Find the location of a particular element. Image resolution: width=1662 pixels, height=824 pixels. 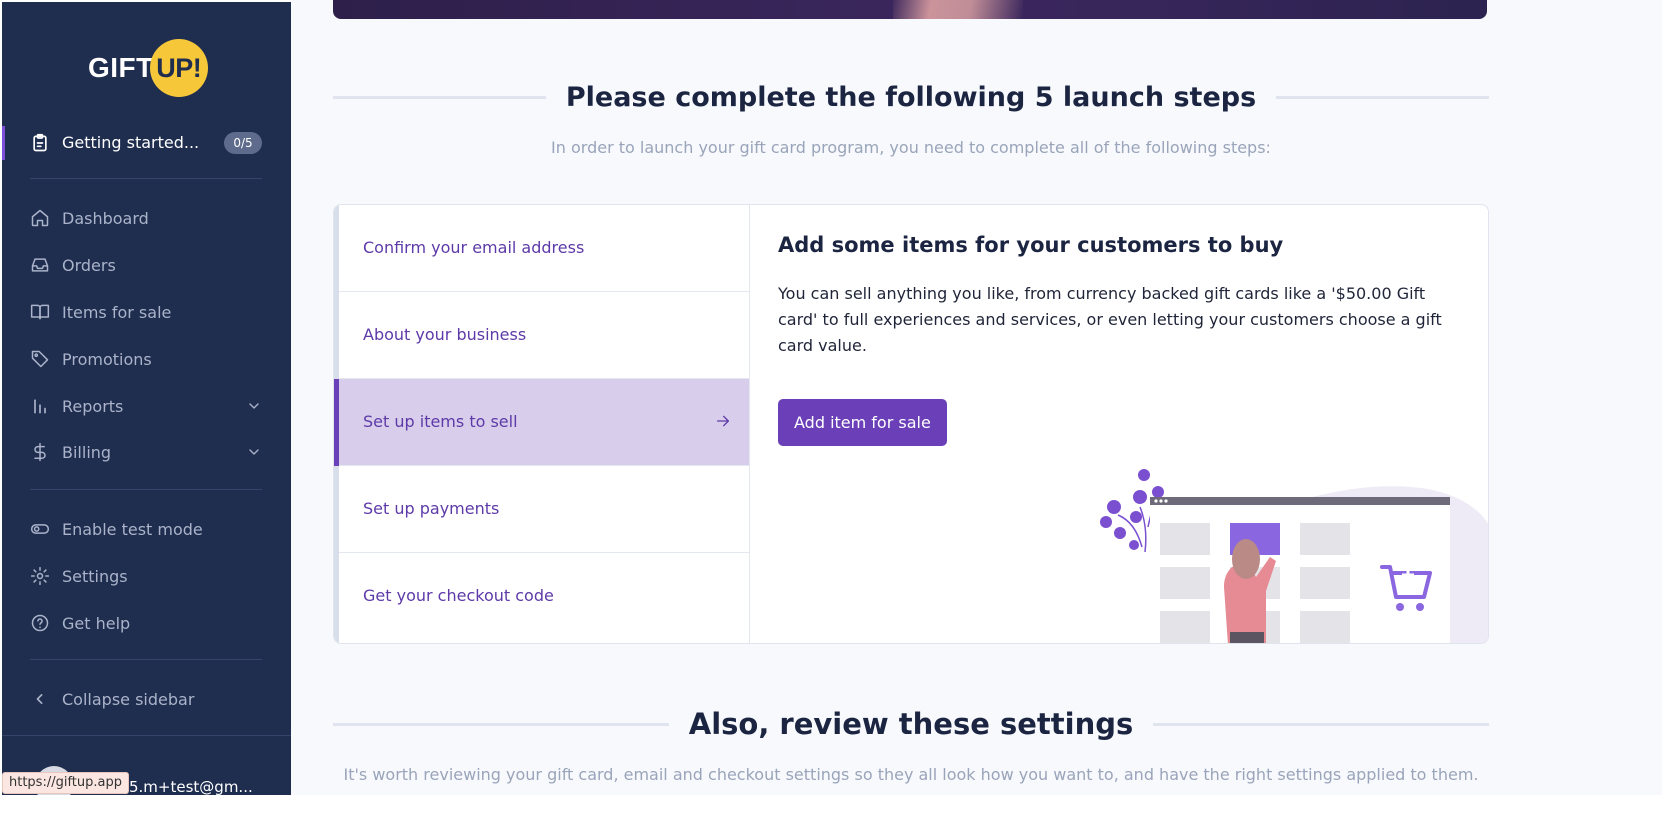

sidebar-item-label: Dashboard is located at coordinates (105, 218).